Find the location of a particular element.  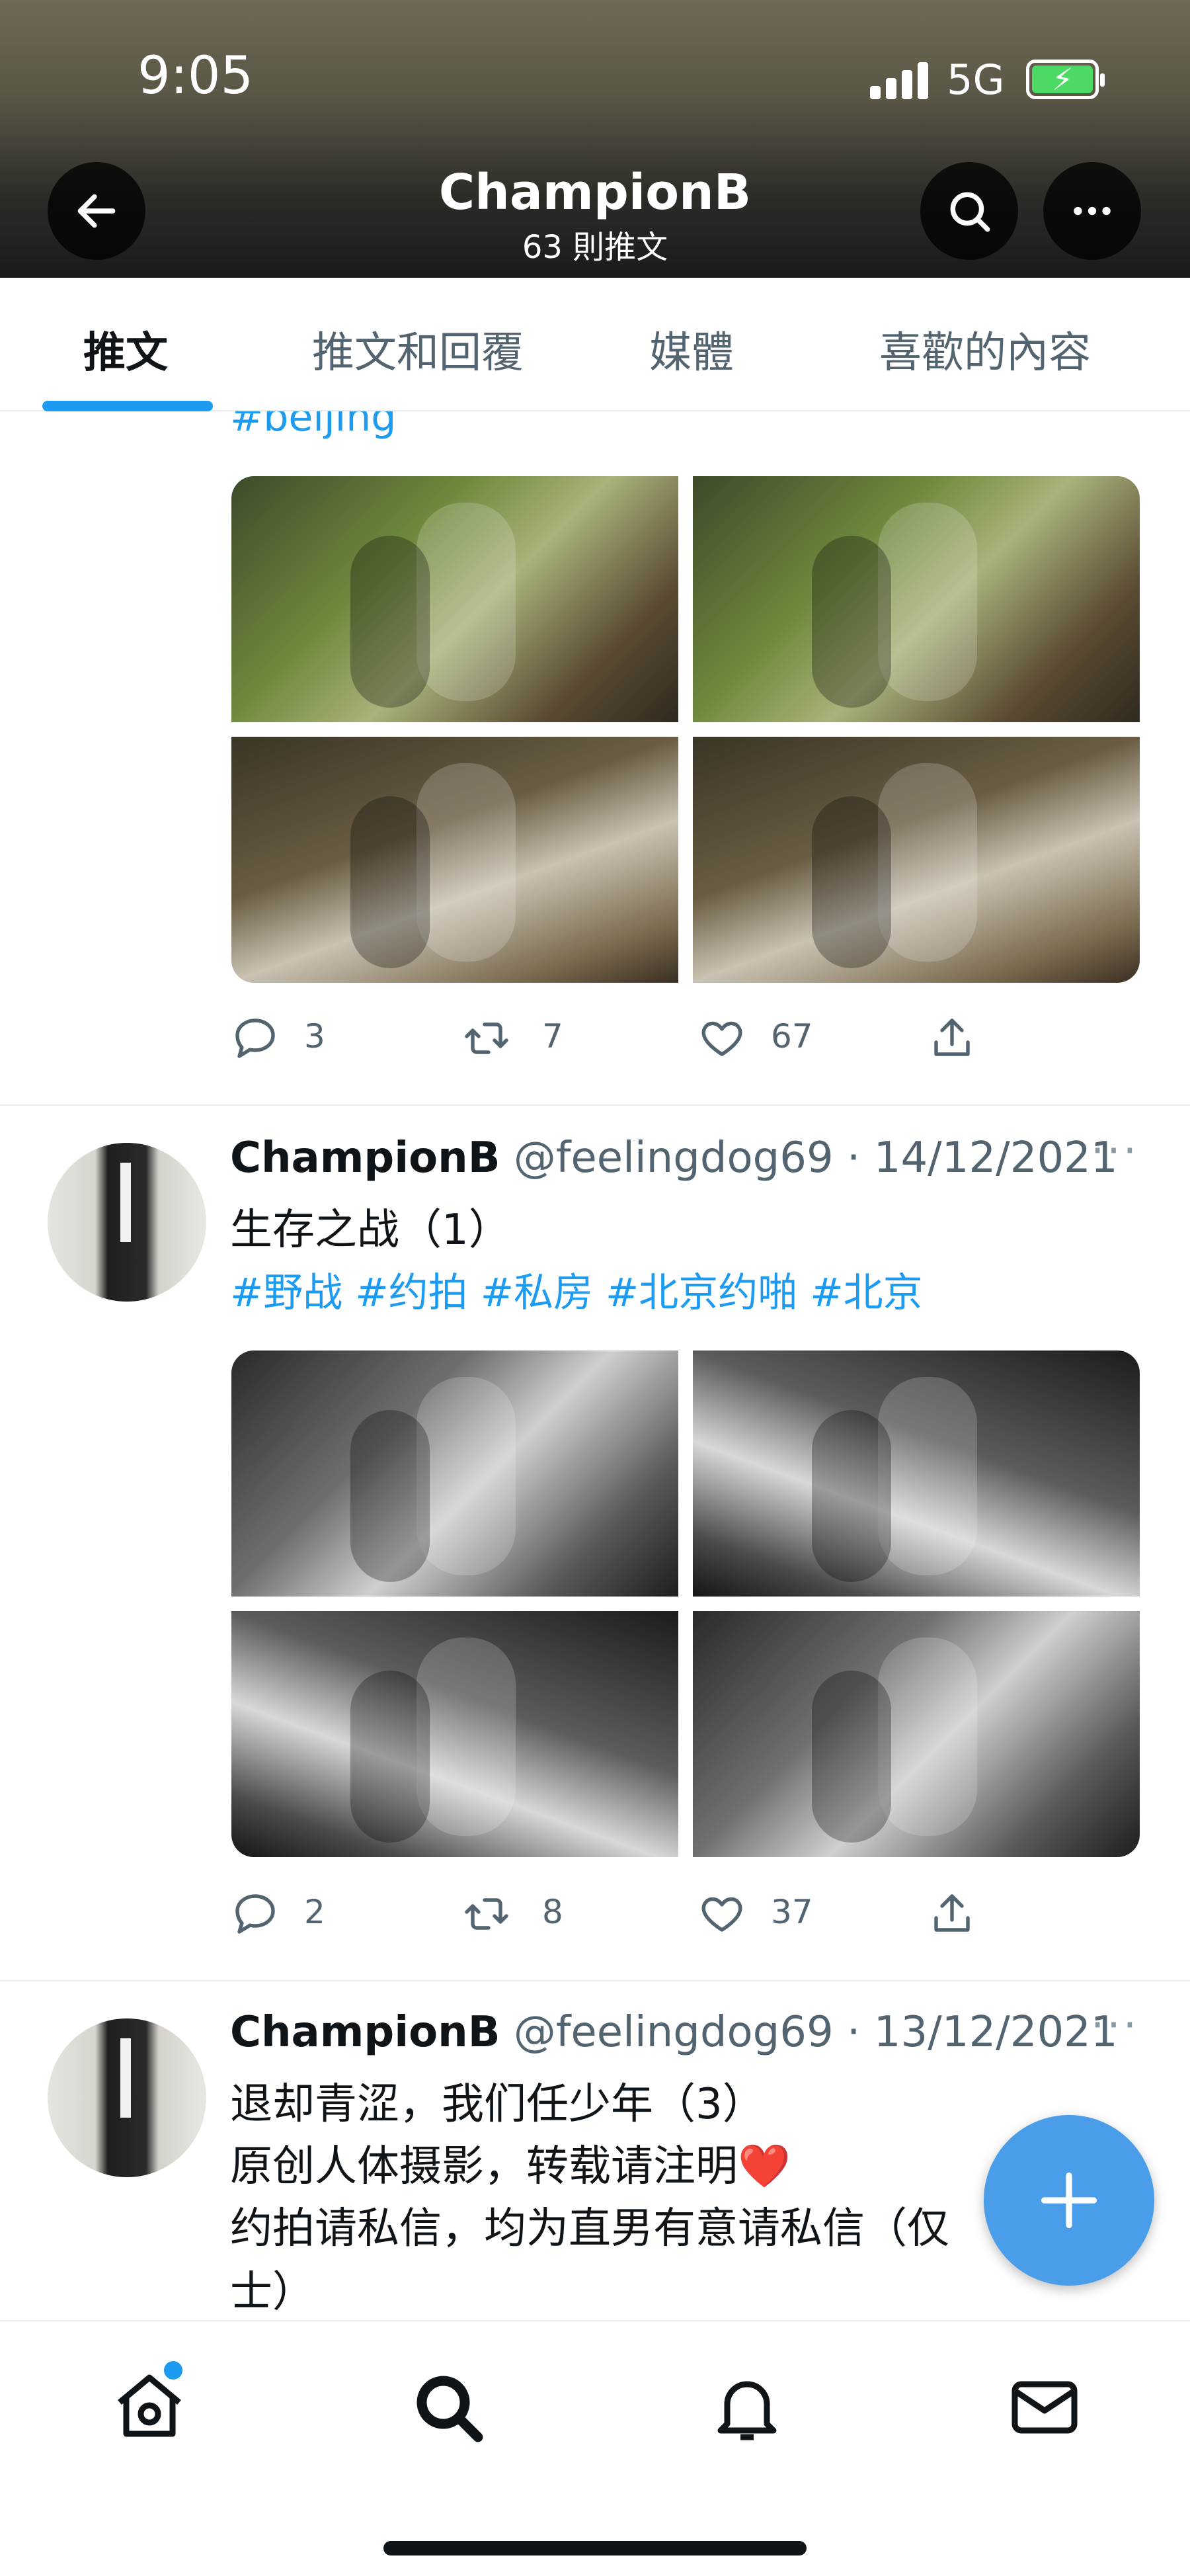

retweet-count: 8 is located at coordinates (552, 1912).